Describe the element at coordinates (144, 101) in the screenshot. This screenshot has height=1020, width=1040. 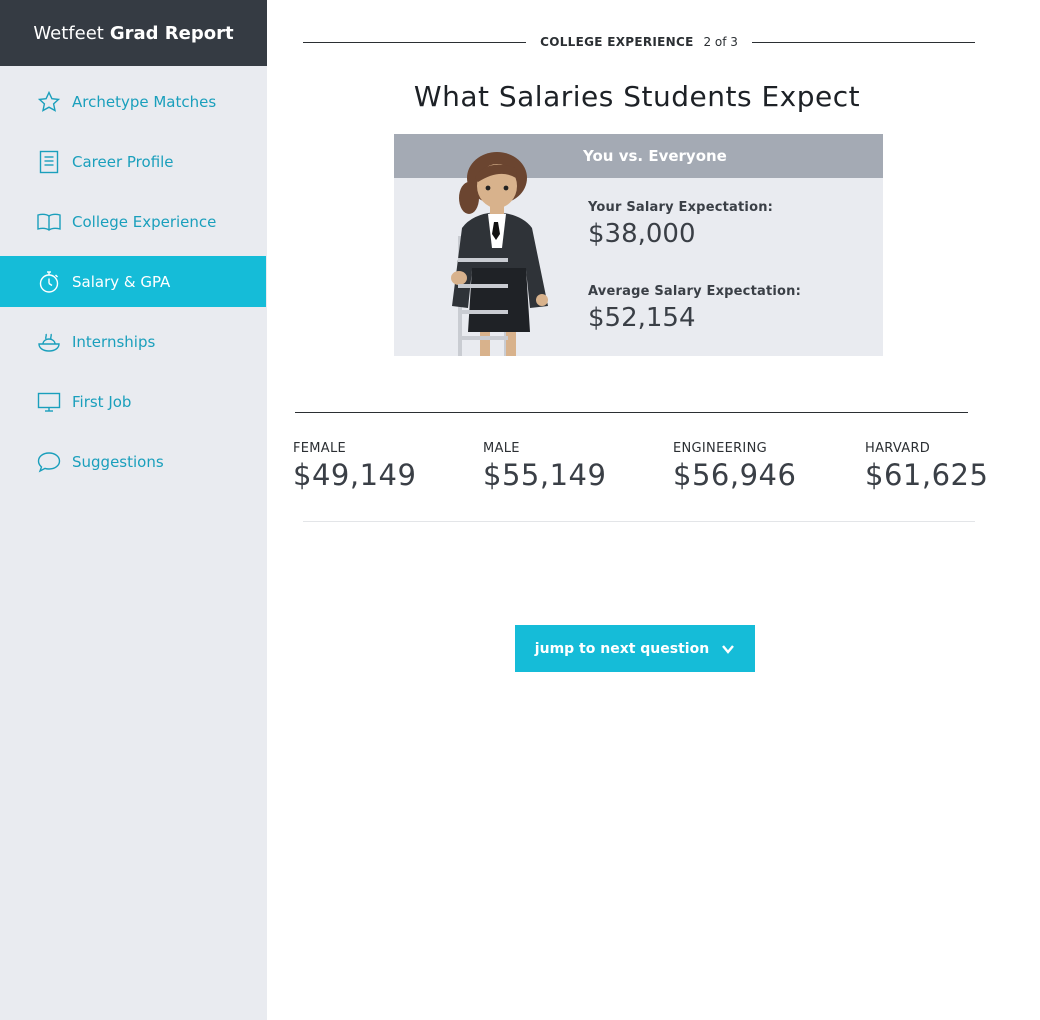
I see `sidebar-item-label: Archetype Matches` at that location.